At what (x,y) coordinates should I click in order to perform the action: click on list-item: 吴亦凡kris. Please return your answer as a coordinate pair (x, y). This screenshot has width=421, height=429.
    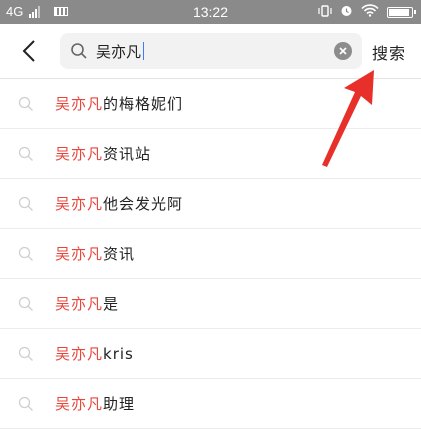
    Looking at the image, I should click on (210, 354).